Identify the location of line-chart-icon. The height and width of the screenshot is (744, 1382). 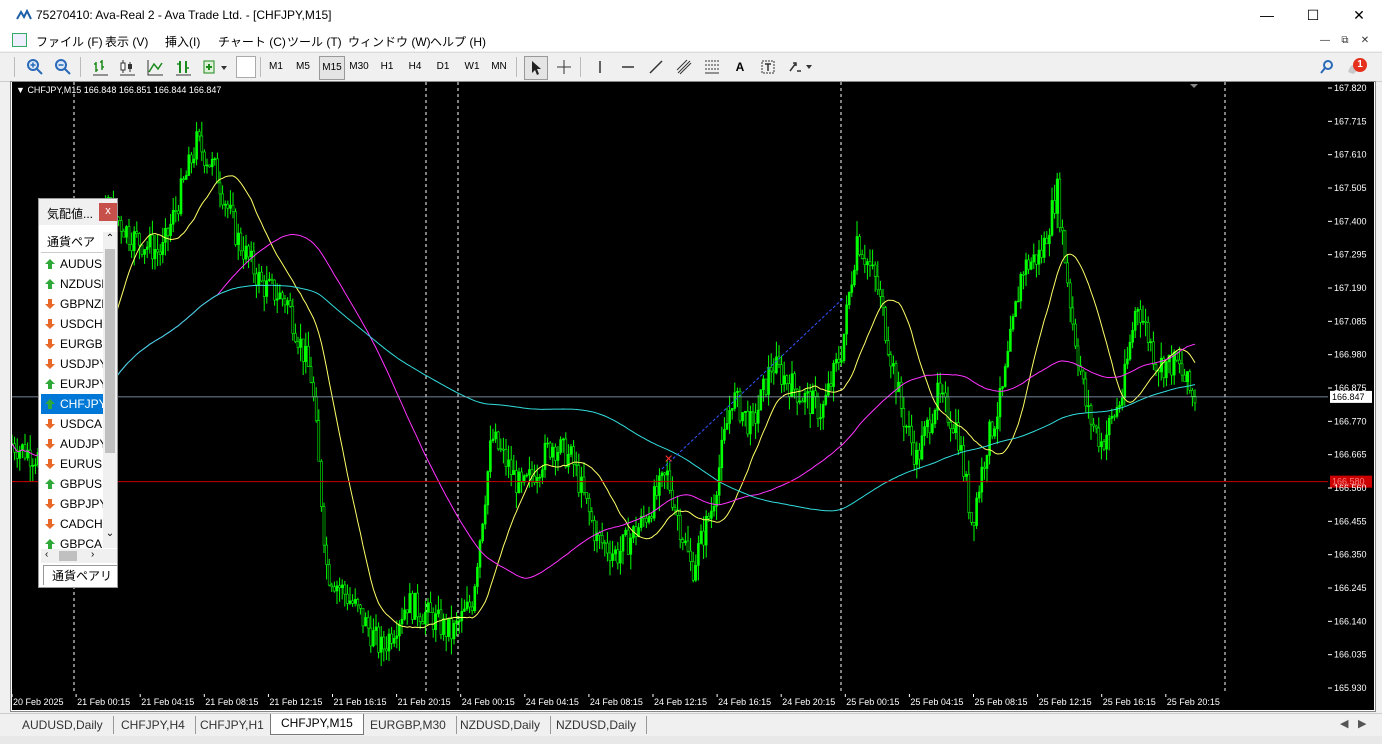
(155, 67).